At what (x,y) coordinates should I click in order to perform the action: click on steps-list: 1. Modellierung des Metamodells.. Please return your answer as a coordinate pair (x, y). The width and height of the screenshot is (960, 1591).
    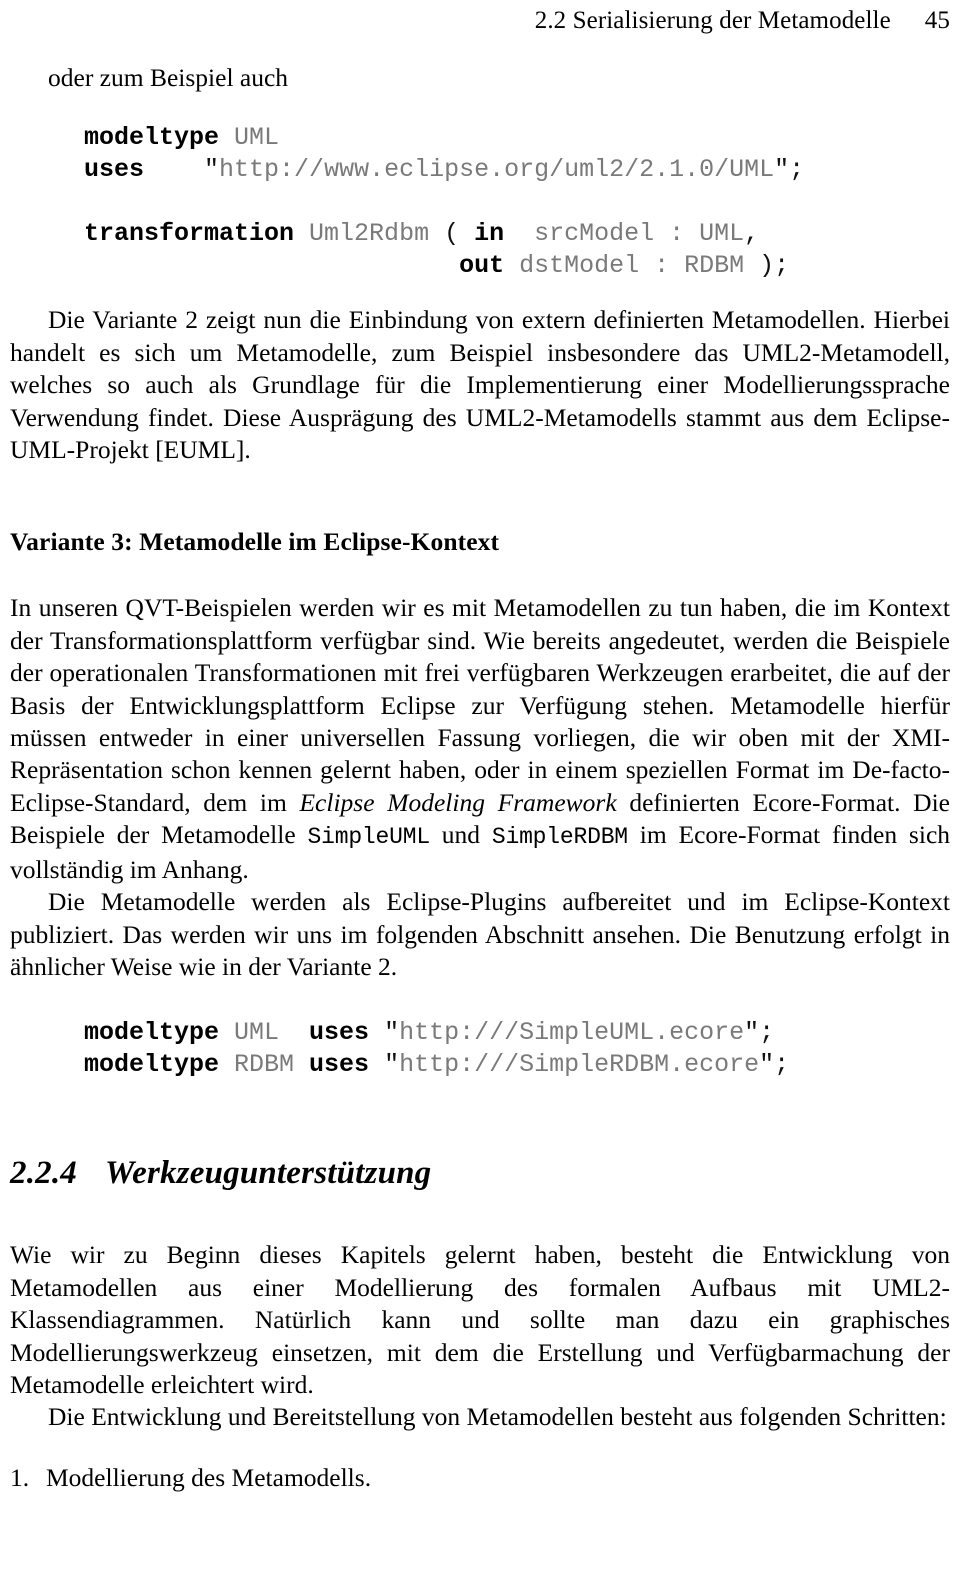
    Looking at the image, I should click on (480, 1478).